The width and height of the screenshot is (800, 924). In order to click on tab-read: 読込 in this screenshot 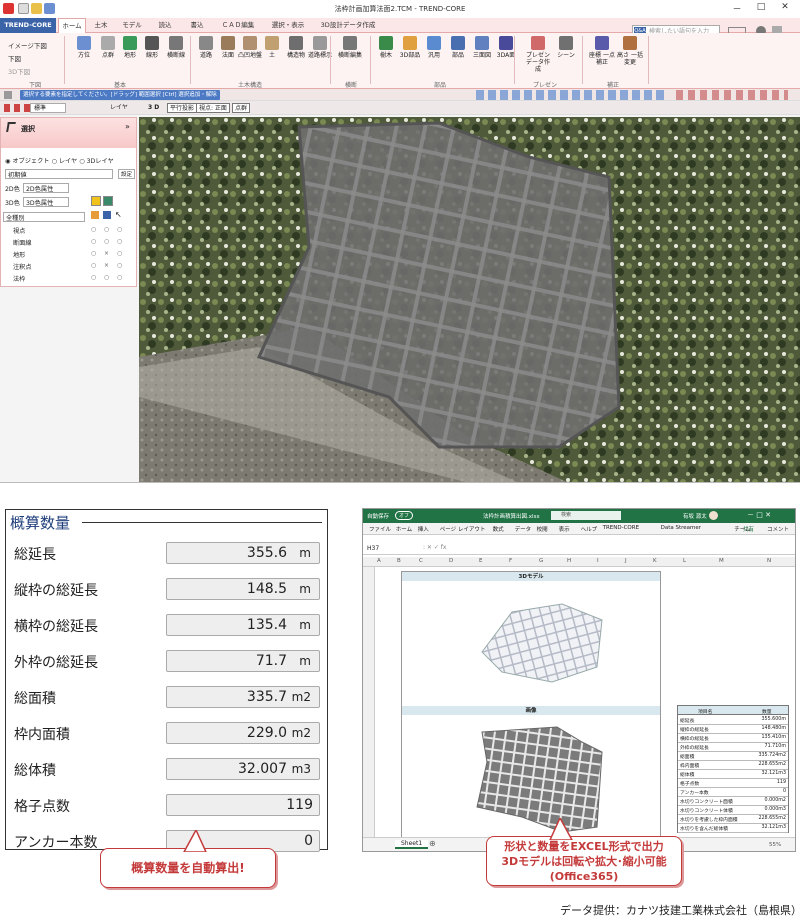, I will do `click(165, 25)`.